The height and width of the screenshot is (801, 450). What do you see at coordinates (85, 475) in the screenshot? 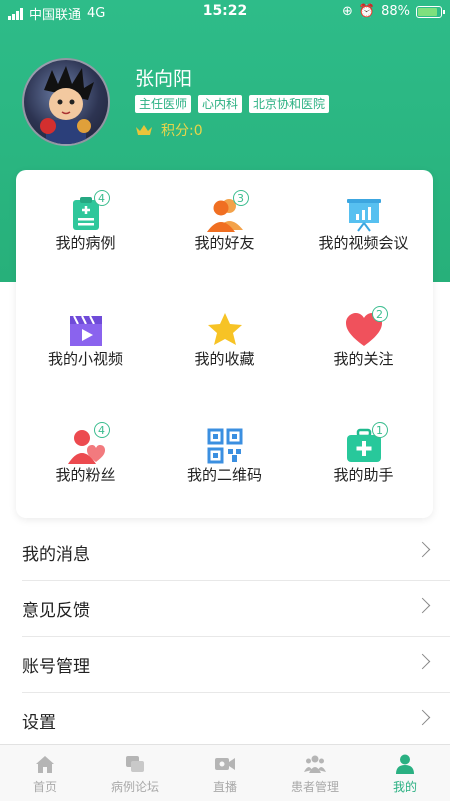
I see `grid-item-label: 我的粉丝` at bounding box center [85, 475].